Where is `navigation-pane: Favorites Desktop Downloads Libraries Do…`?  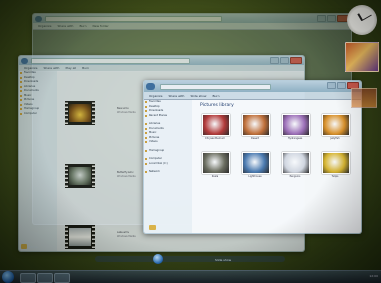
navigation-pane: Favorites Desktop Downloads Libraries Do… is located at coordinates (38, 161).